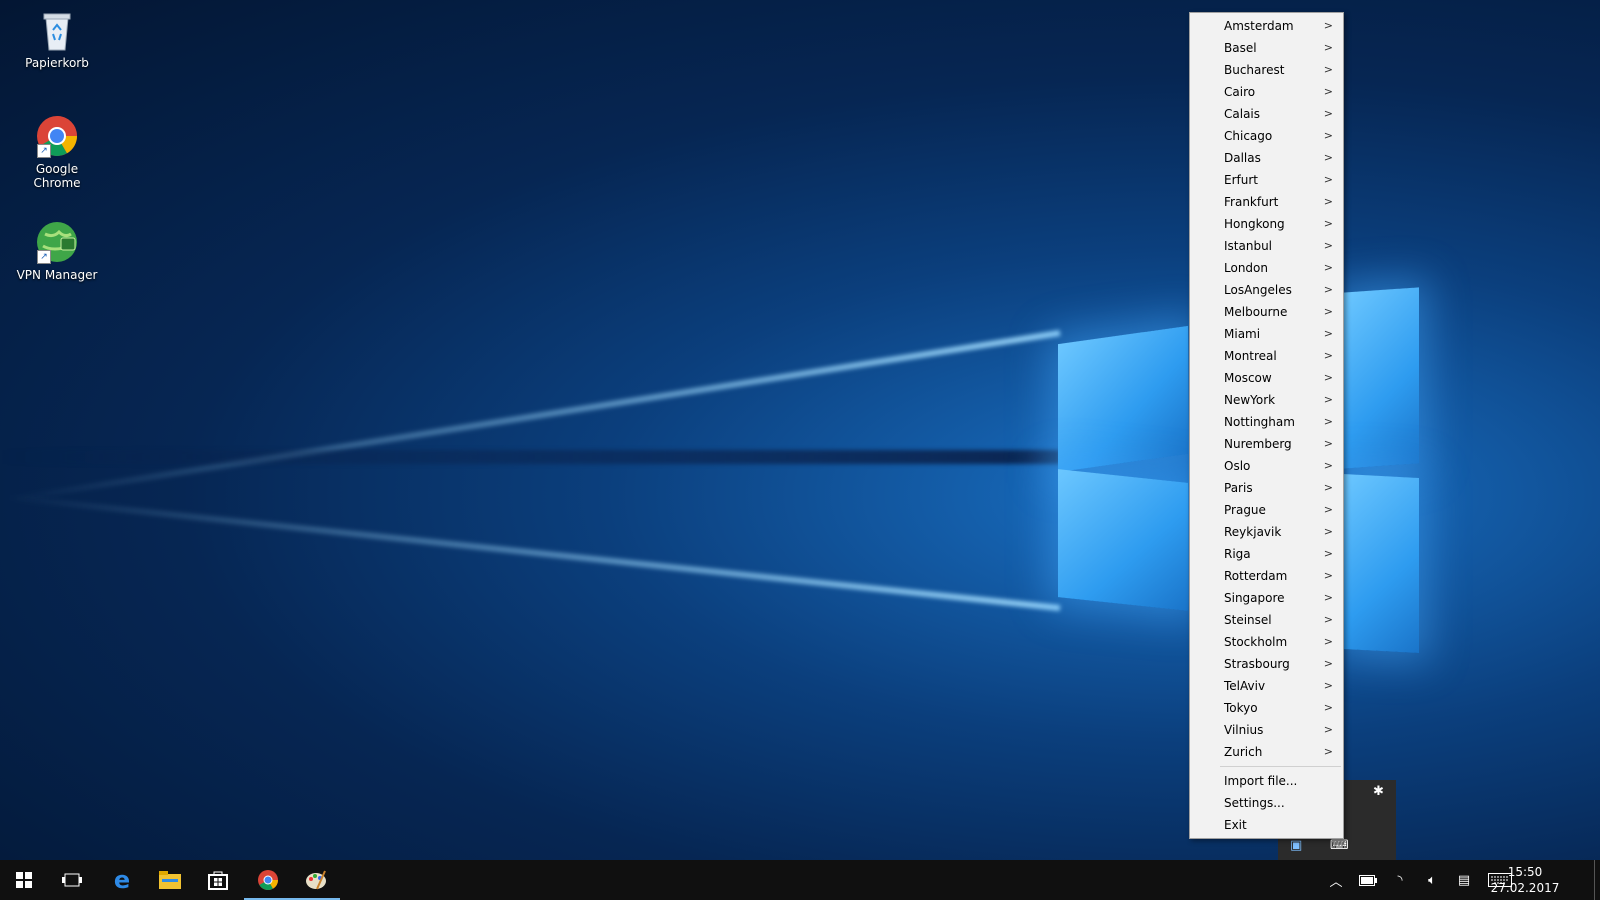  I want to click on tray-app-icon: ▣, so click(1296, 845).